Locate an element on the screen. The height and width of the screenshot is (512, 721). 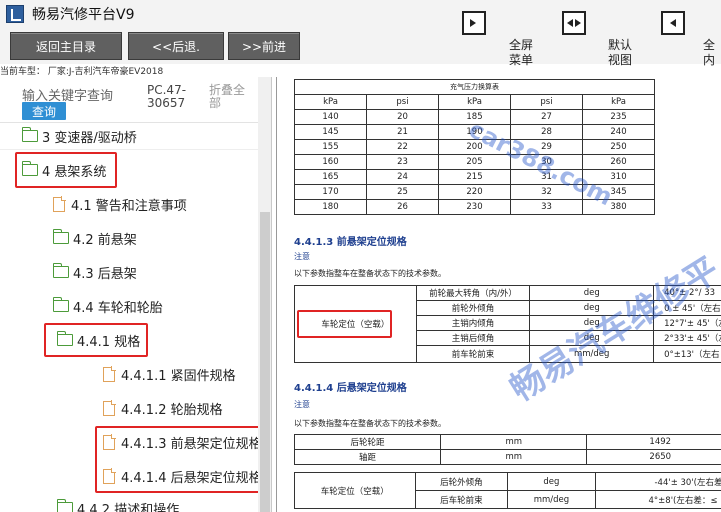
scrollbar is located at coordinates (264, 294).